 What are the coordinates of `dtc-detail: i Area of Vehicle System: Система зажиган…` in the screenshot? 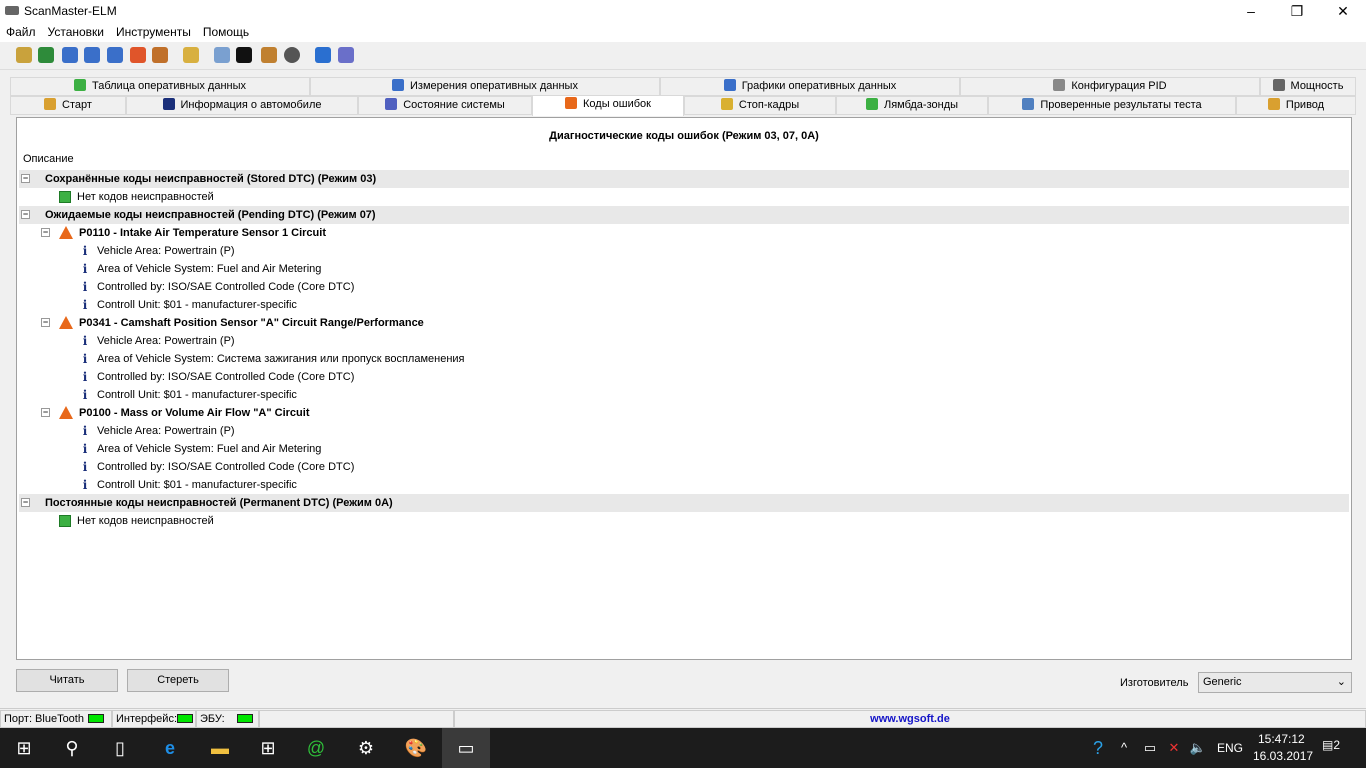 It's located at (684, 359).